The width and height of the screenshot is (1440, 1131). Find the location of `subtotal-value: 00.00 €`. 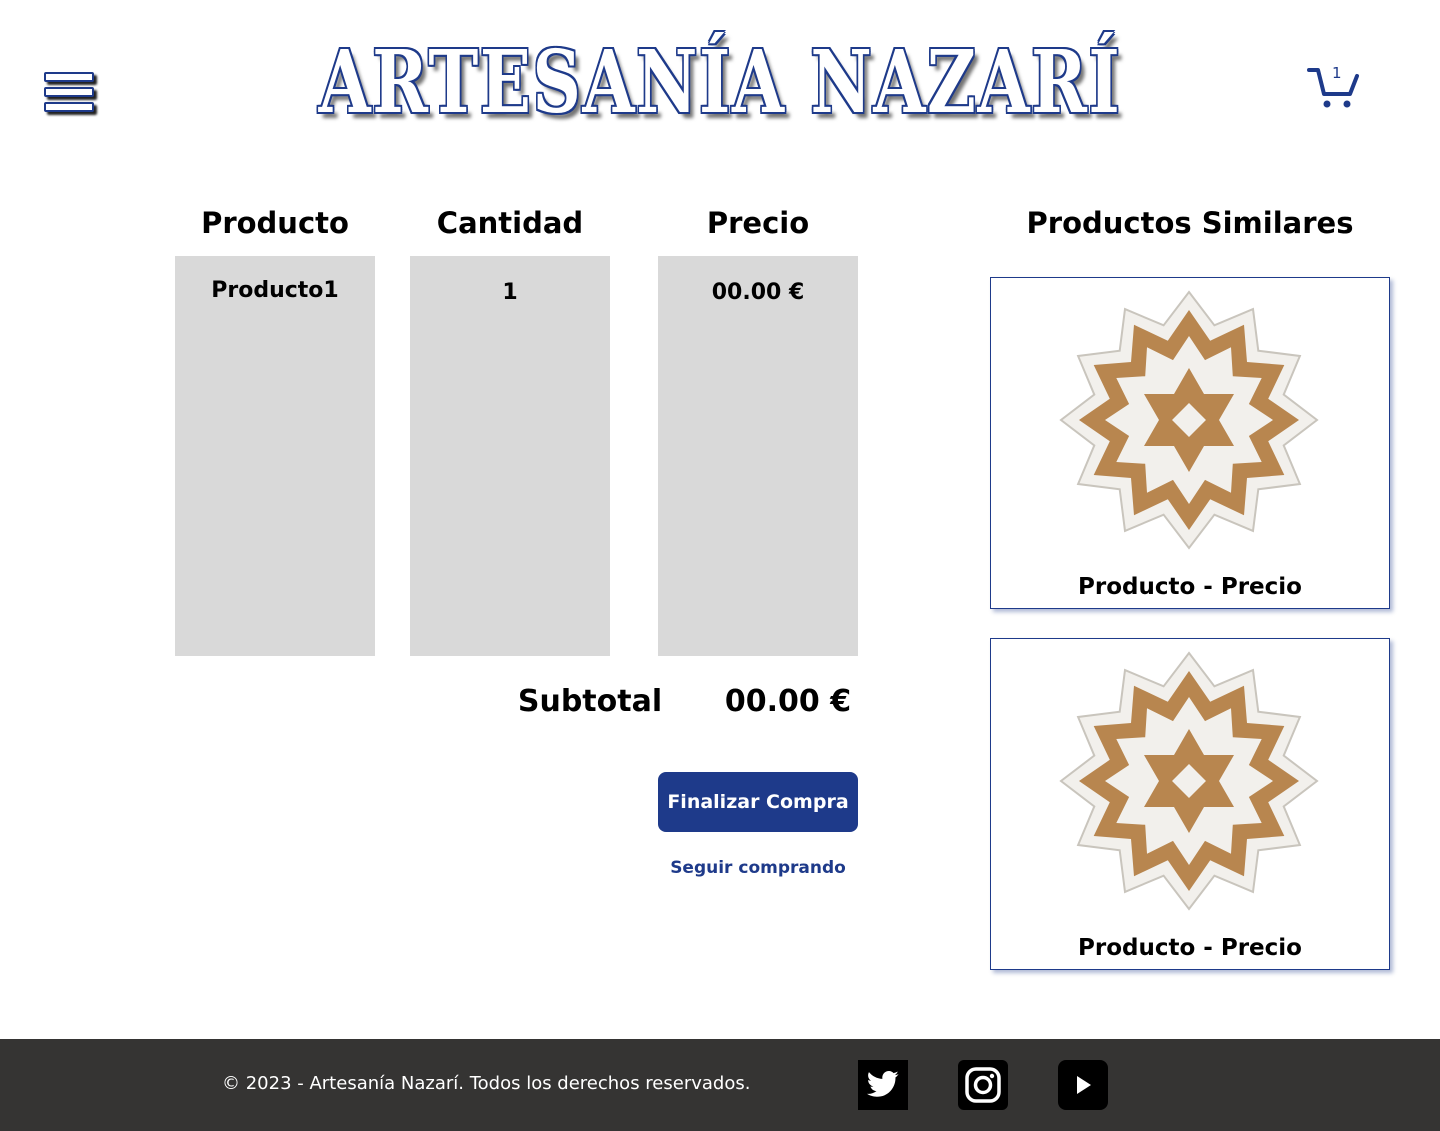

subtotal-value: 00.00 € is located at coordinates (788, 701).